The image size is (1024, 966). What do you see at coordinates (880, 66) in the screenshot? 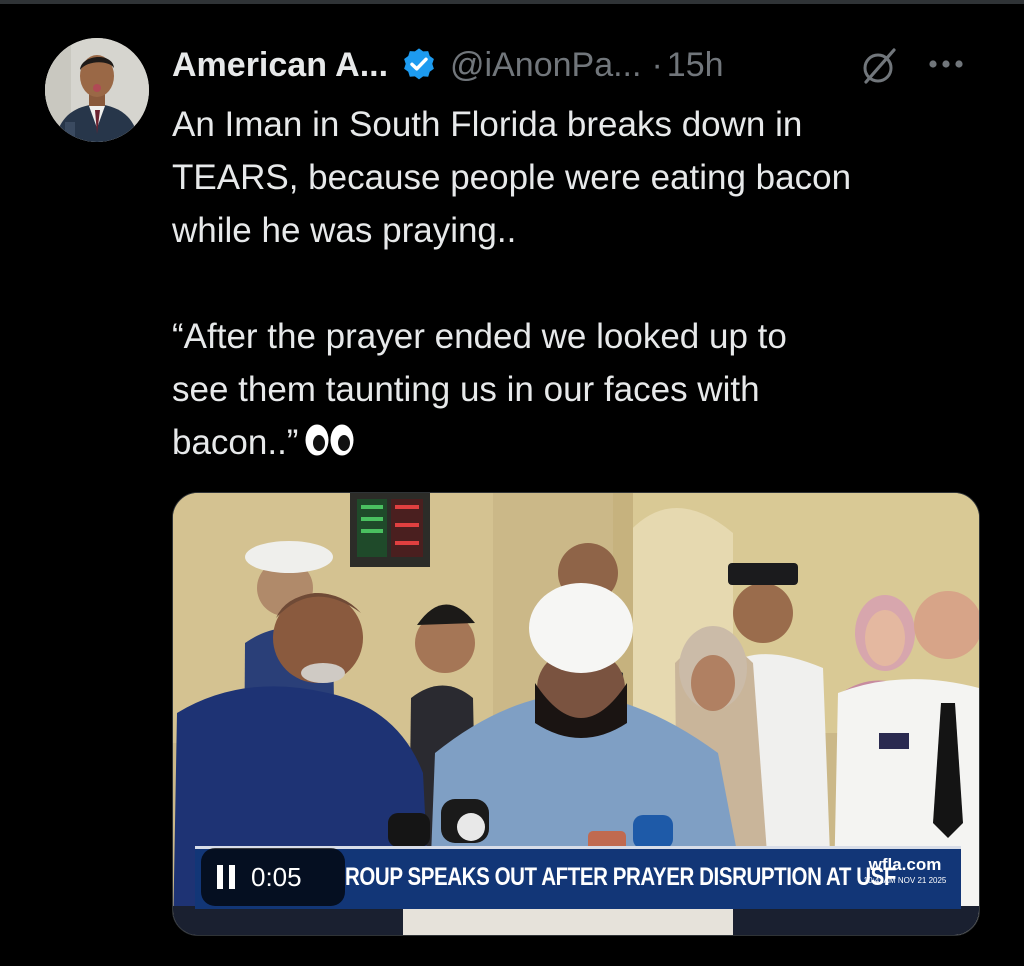
I see `grok-icon` at bounding box center [880, 66].